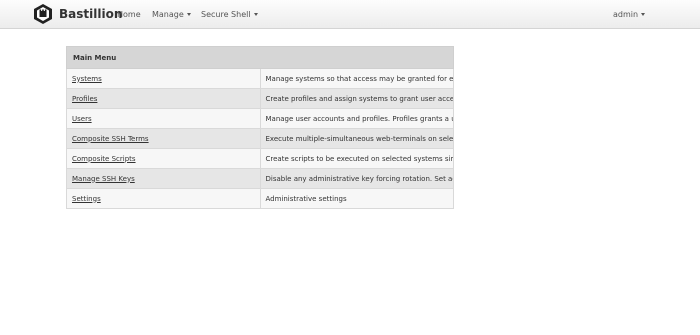 The width and height of the screenshot is (700, 335). I want to click on bastillion-logo-icon, so click(43, 14).